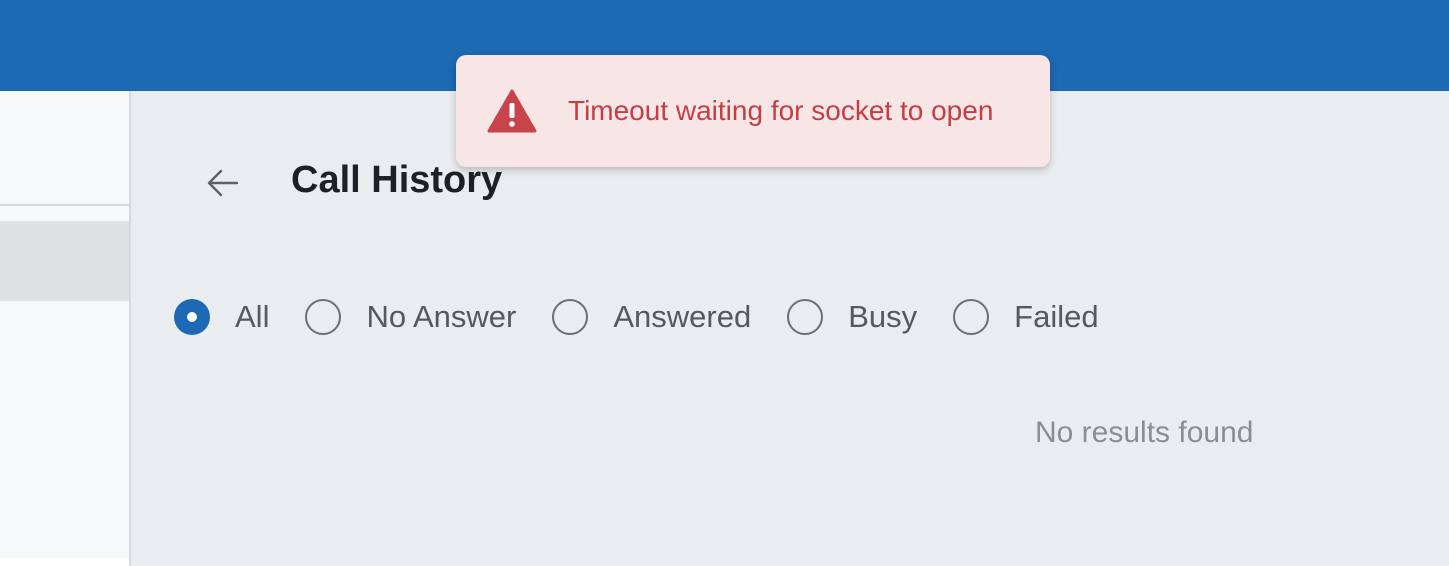 This screenshot has width=1449, height=566. Describe the element at coordinates (682, 316) in the screenshot. I see `filter-label-answered: Answered` at that location.